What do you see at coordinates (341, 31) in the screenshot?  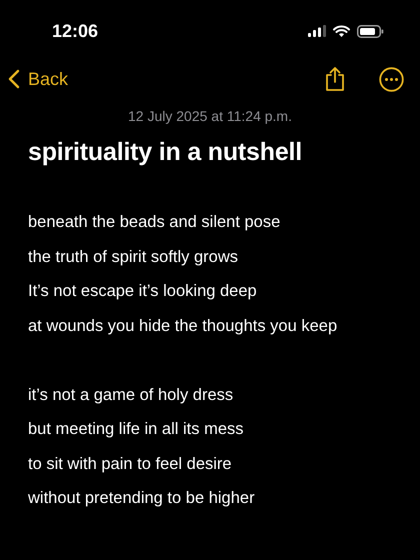 I see `wifi-icon` at bounding box center [341, 31].